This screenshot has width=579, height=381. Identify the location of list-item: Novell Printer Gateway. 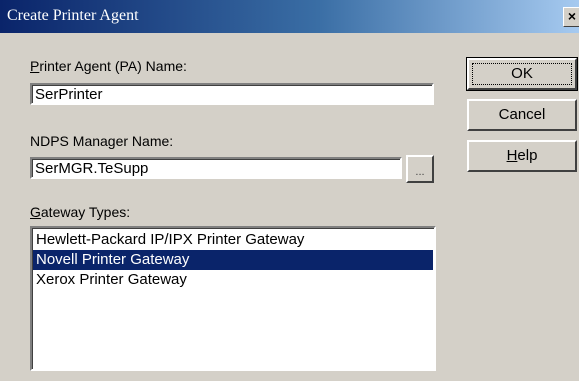
(233, 260).